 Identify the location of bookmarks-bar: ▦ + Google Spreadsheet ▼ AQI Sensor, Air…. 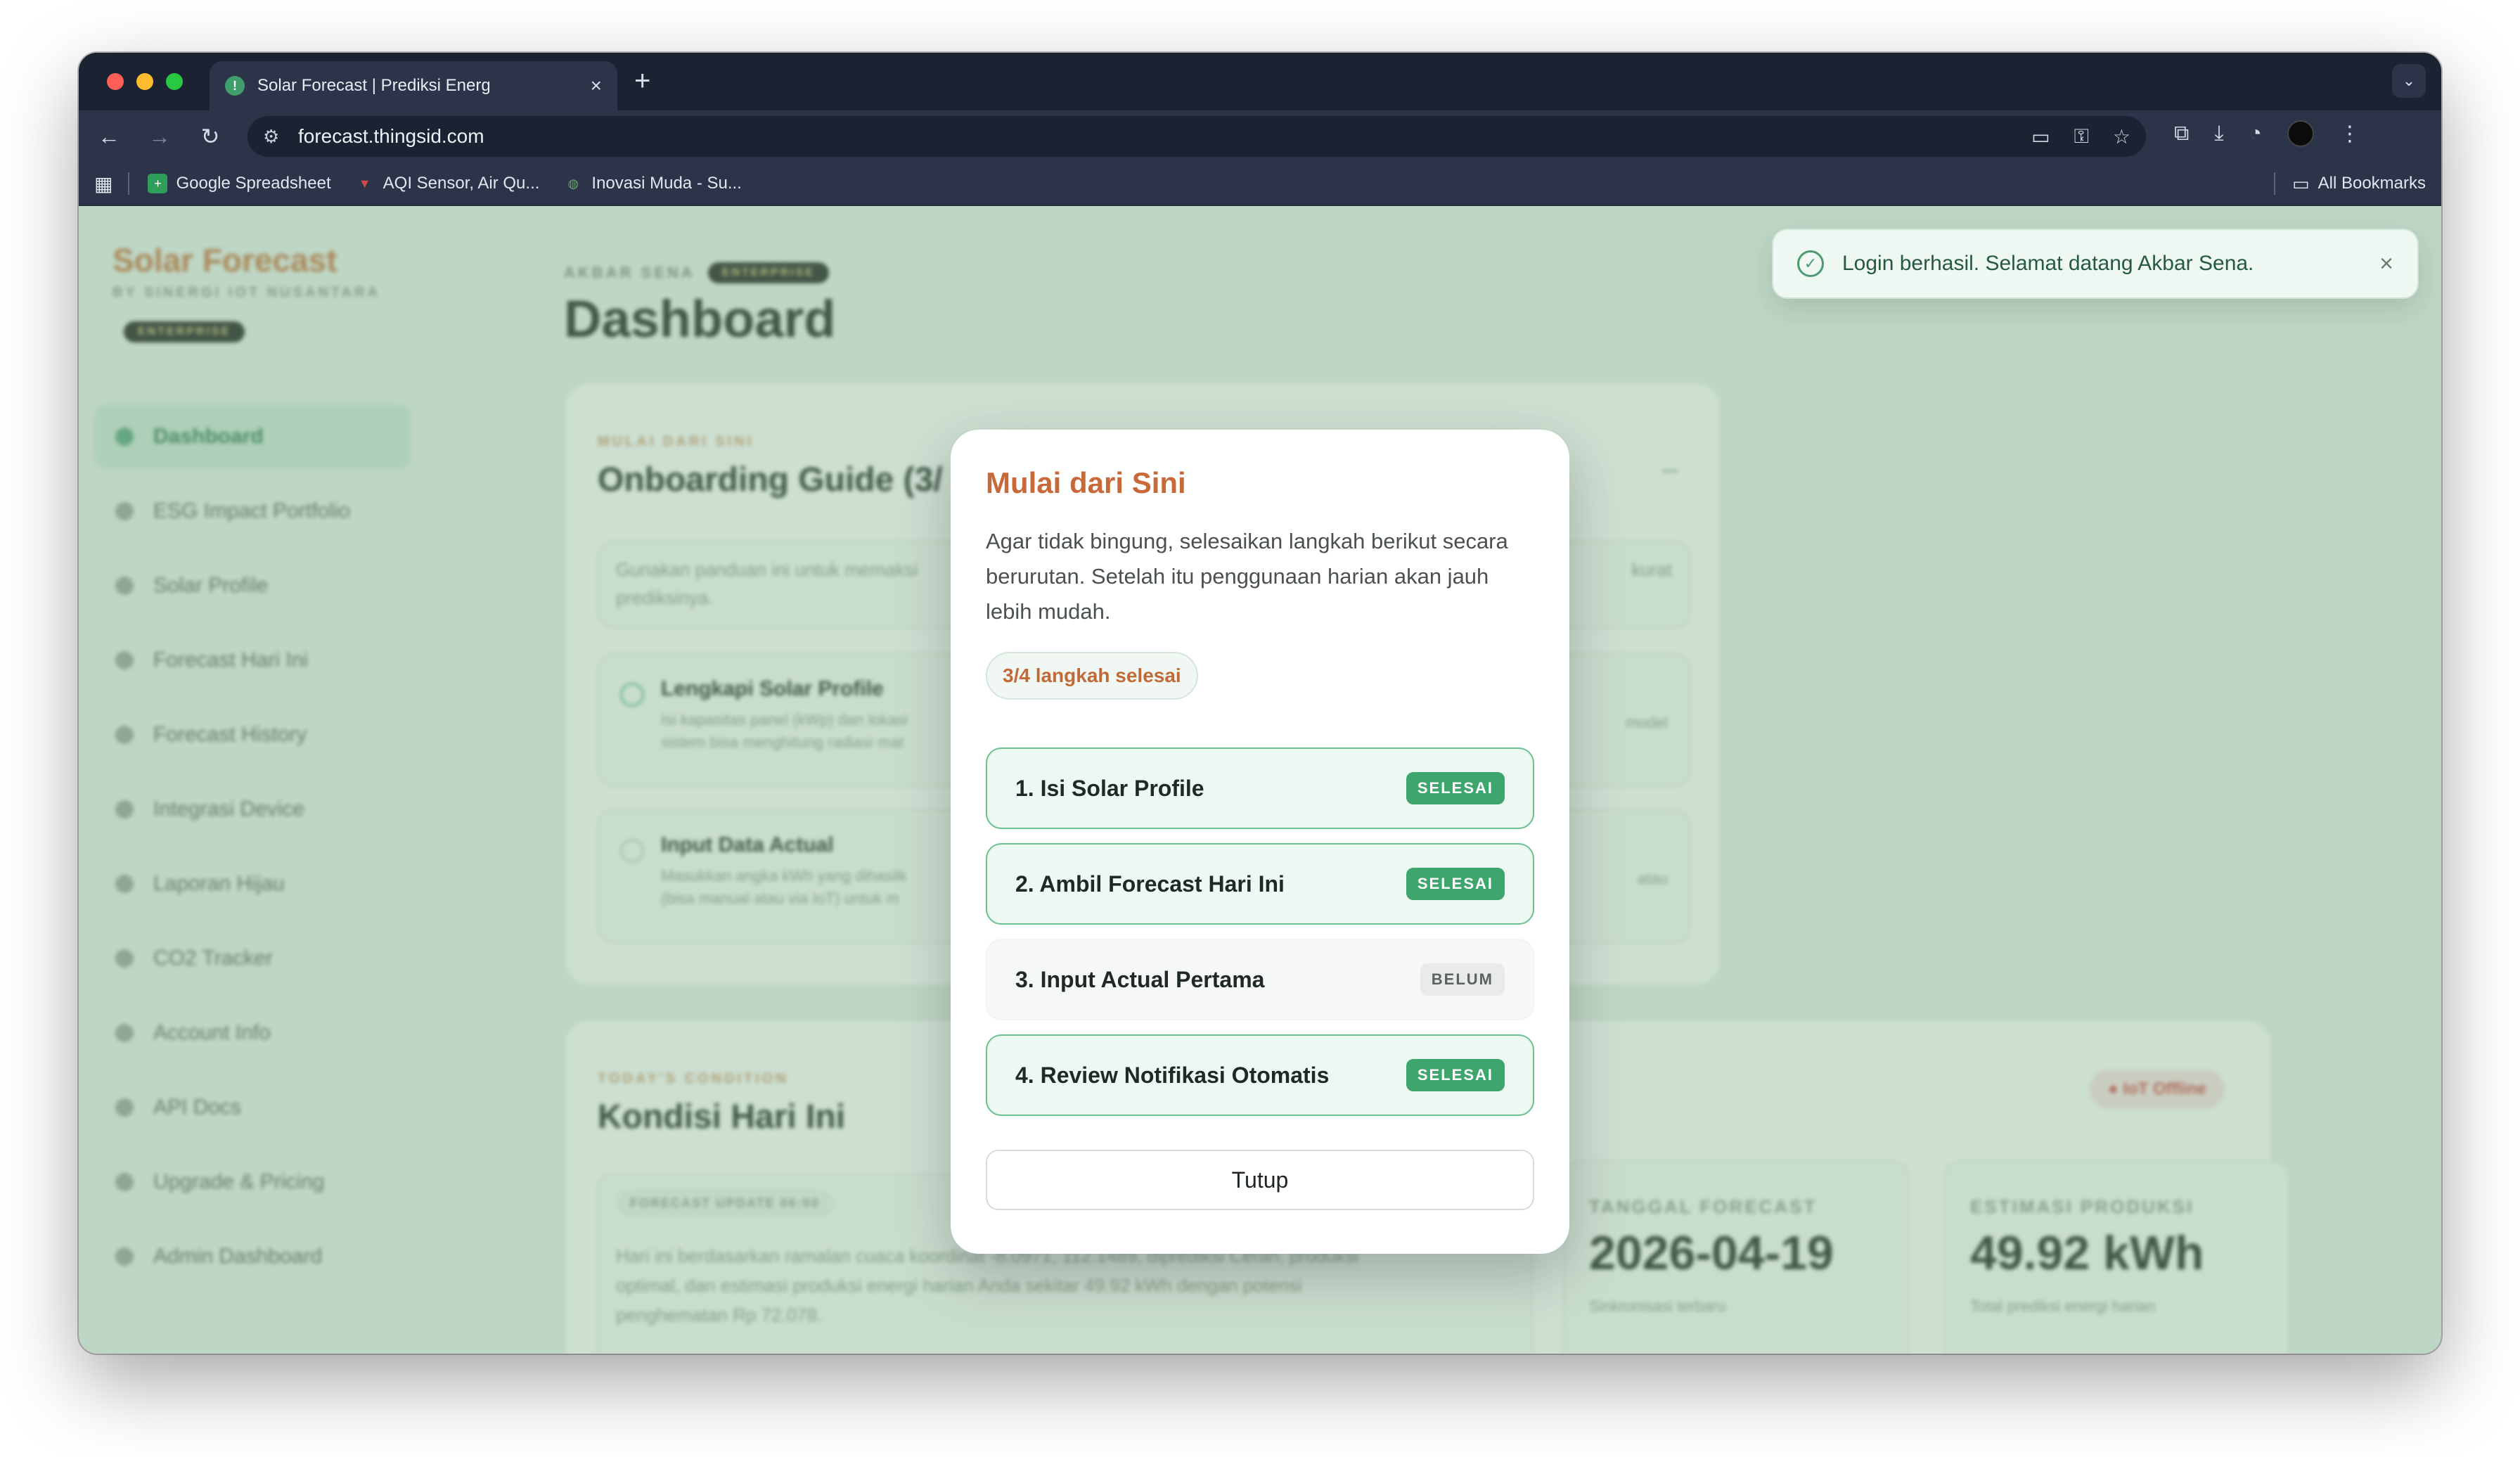
(1260, 184).